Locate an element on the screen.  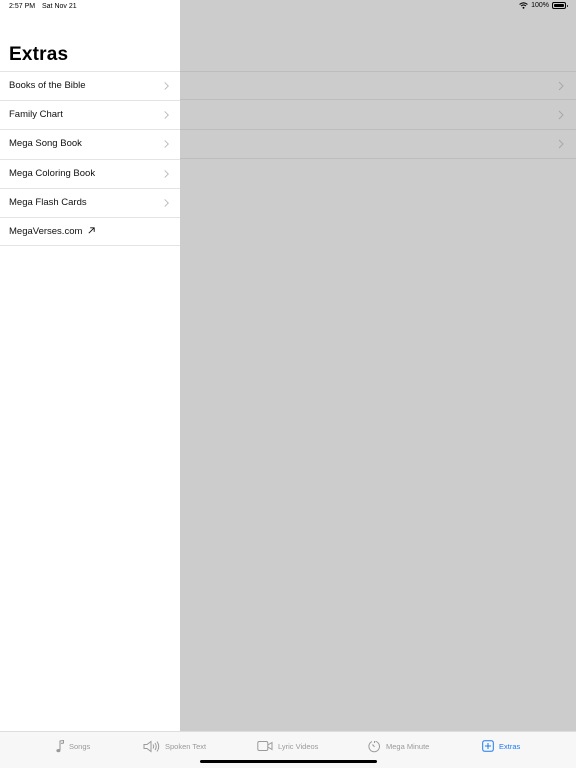
tab-extras: Extras is located at coordinates (501, 746).